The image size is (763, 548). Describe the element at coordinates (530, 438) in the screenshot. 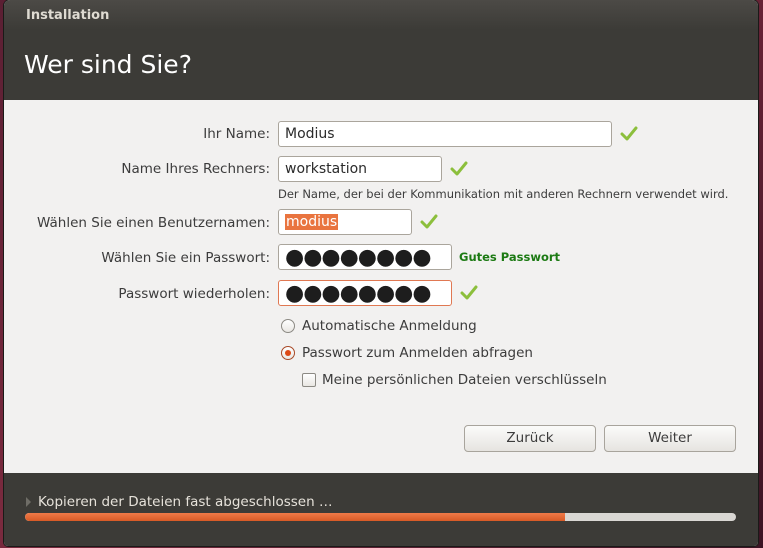

I see `back-button: Zurück` at that location.